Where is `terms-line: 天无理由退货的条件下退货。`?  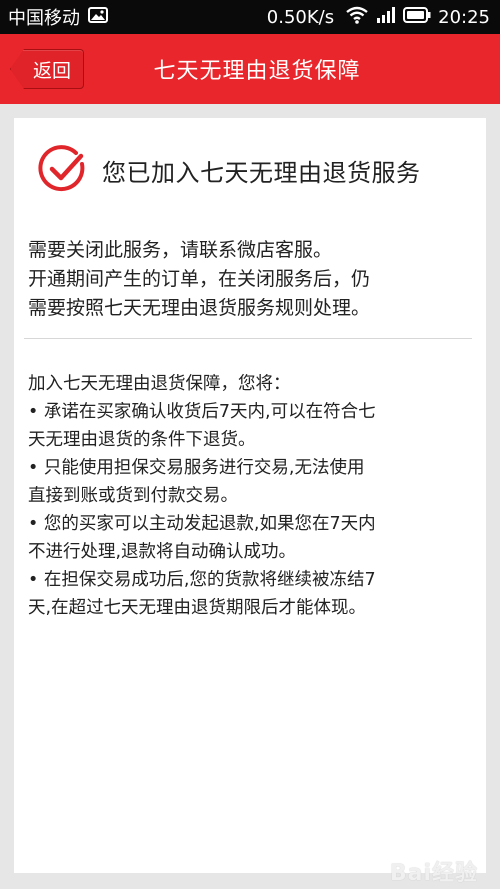 terms-line: 天无理由退货的条件下退货。 is located at coordinates (142, 440).